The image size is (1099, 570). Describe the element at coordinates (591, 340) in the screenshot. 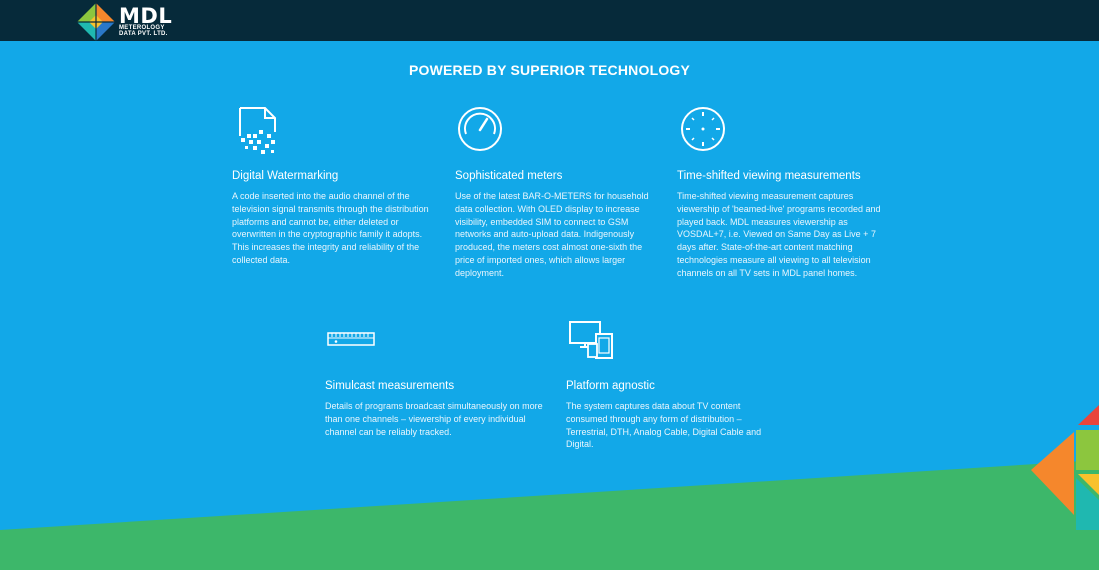

I see `multi-device-icon` at that location.